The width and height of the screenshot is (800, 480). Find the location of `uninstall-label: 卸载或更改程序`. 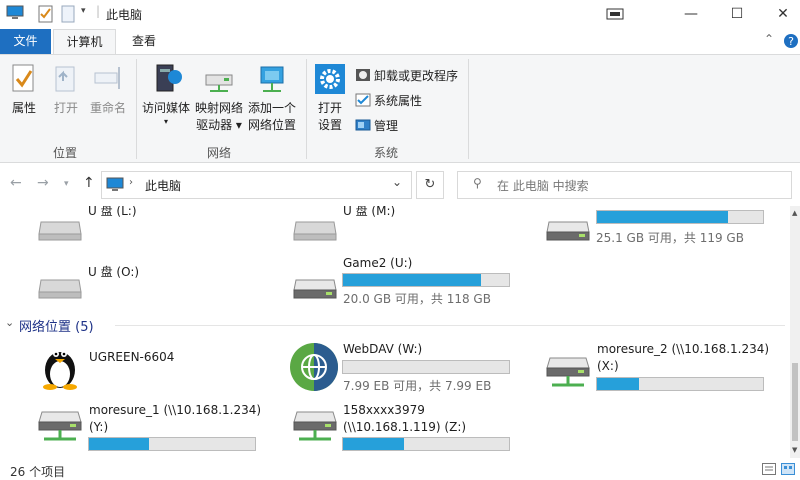

uninstall-label: 卸载或更改程序 is located at coordinates (416, 75).